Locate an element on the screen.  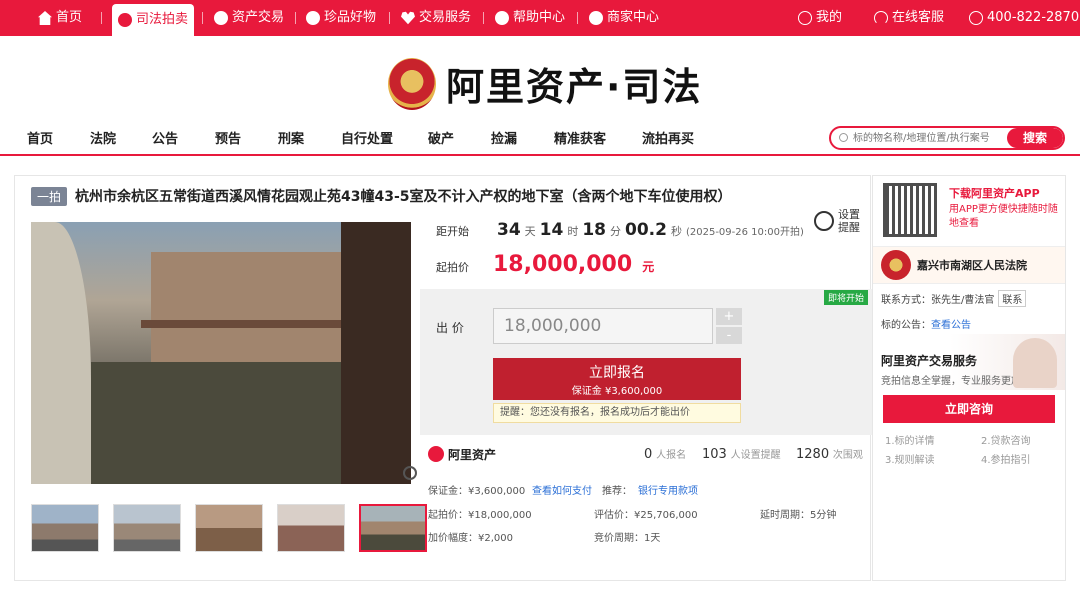
topbar-home: 首页 is located at coordinates (60, 18).